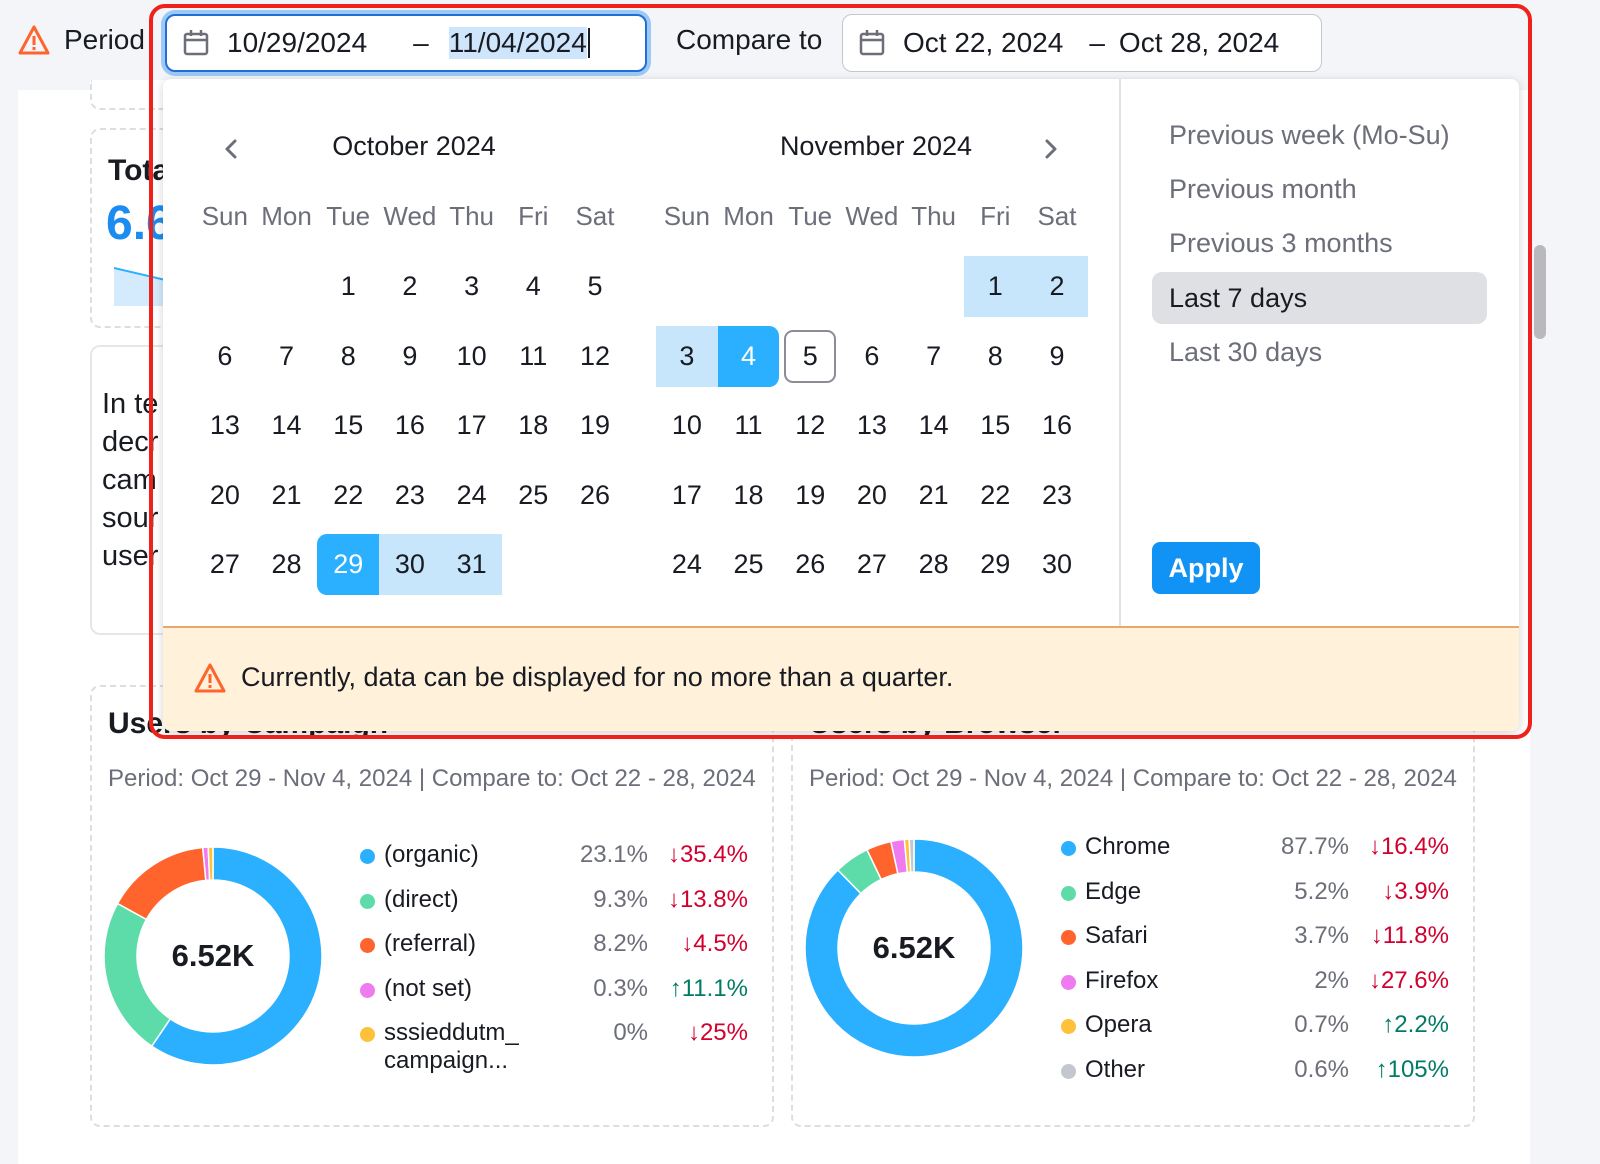  I want to click on preset-previous-week: Previous week (Mo-Su), so click(1319, 135).